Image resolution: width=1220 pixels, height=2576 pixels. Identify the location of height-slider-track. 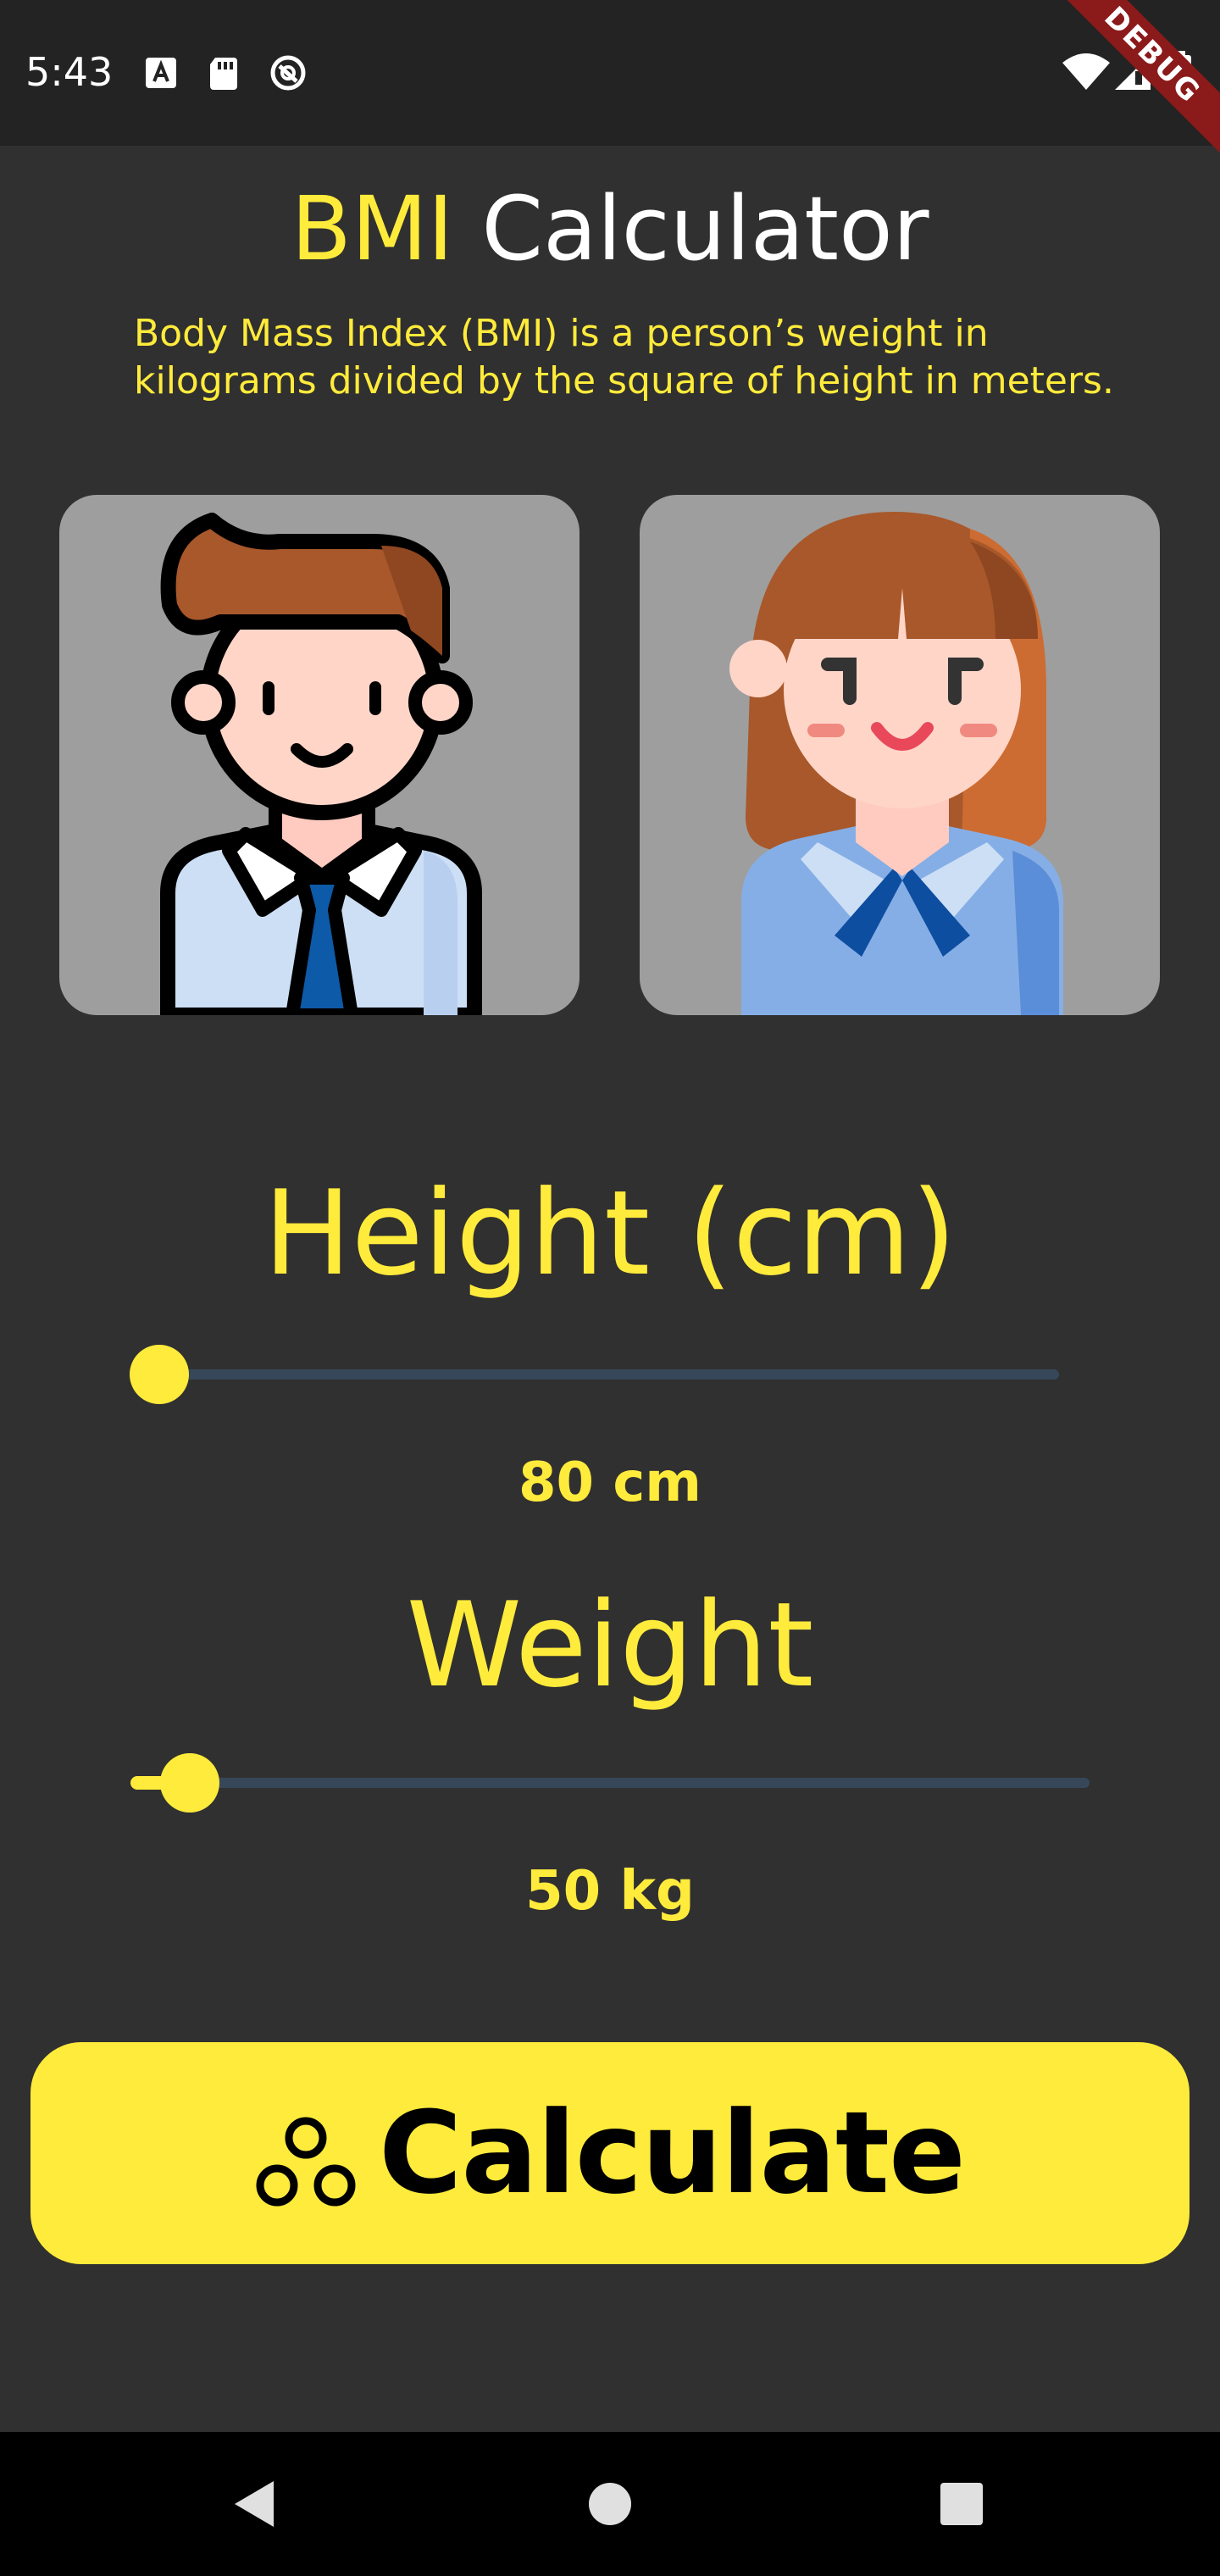
(609, 1374).